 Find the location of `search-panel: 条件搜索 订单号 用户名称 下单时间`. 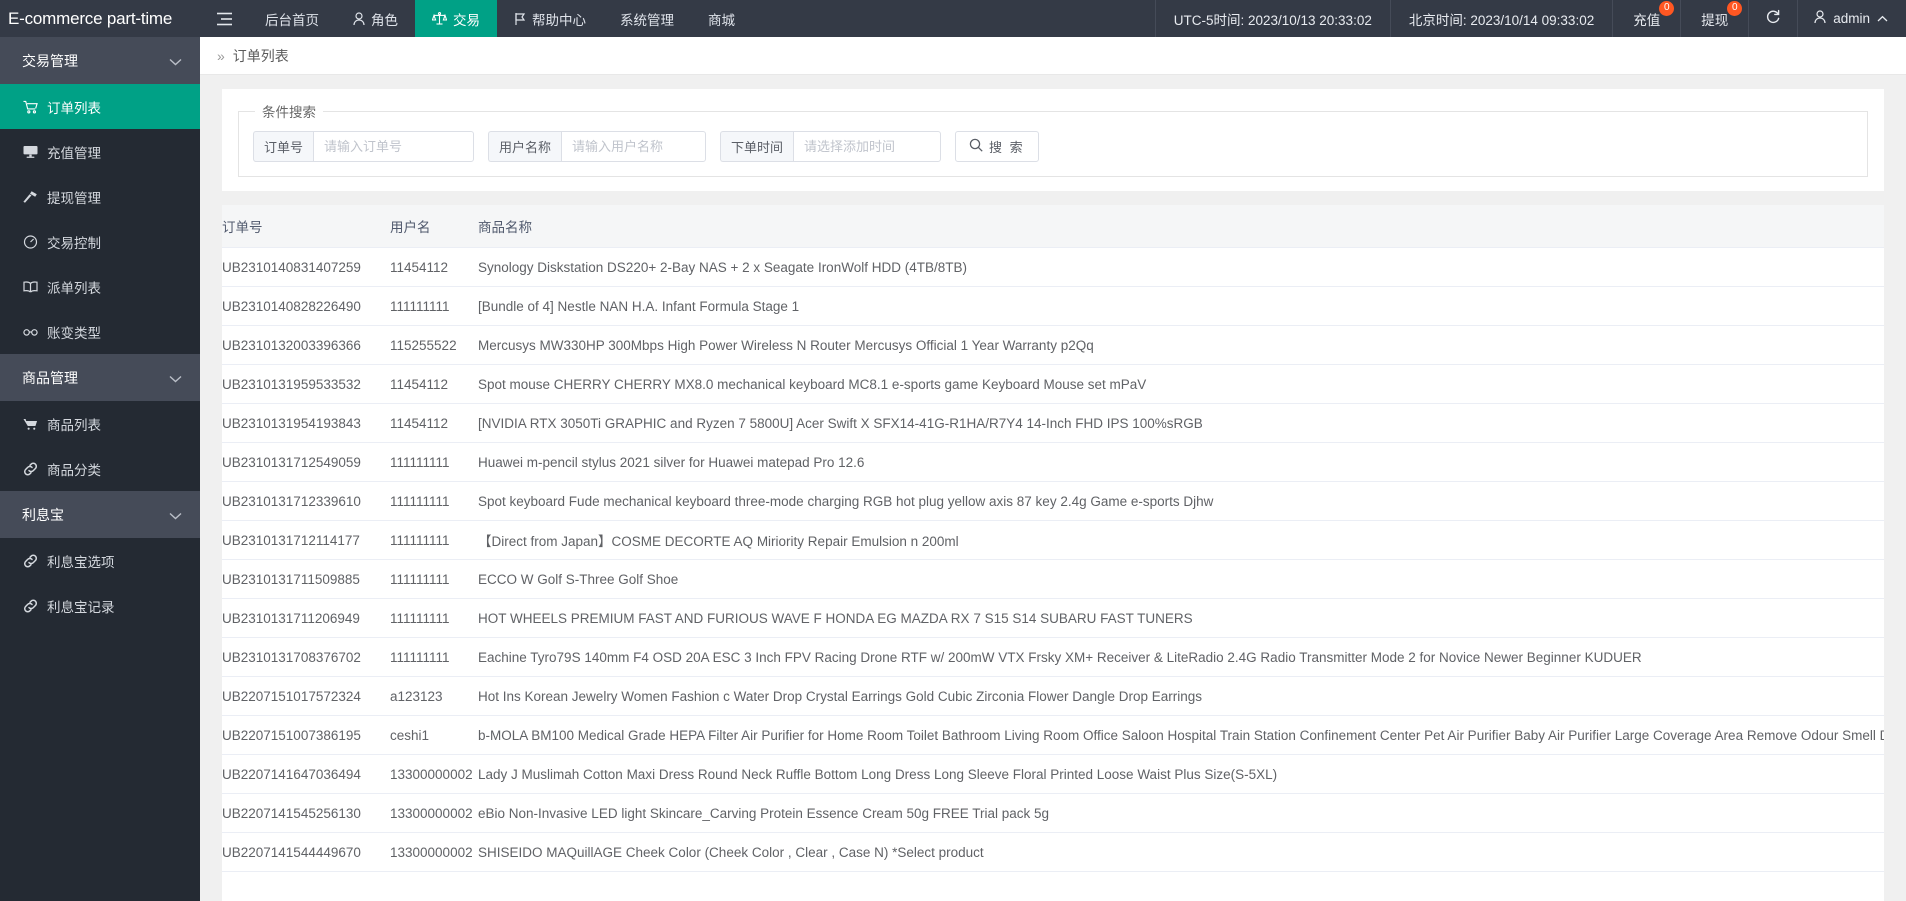

search-panel: 条件搜索 订单号 用户名称 下单时间 is located at coordinates (1053, 140).